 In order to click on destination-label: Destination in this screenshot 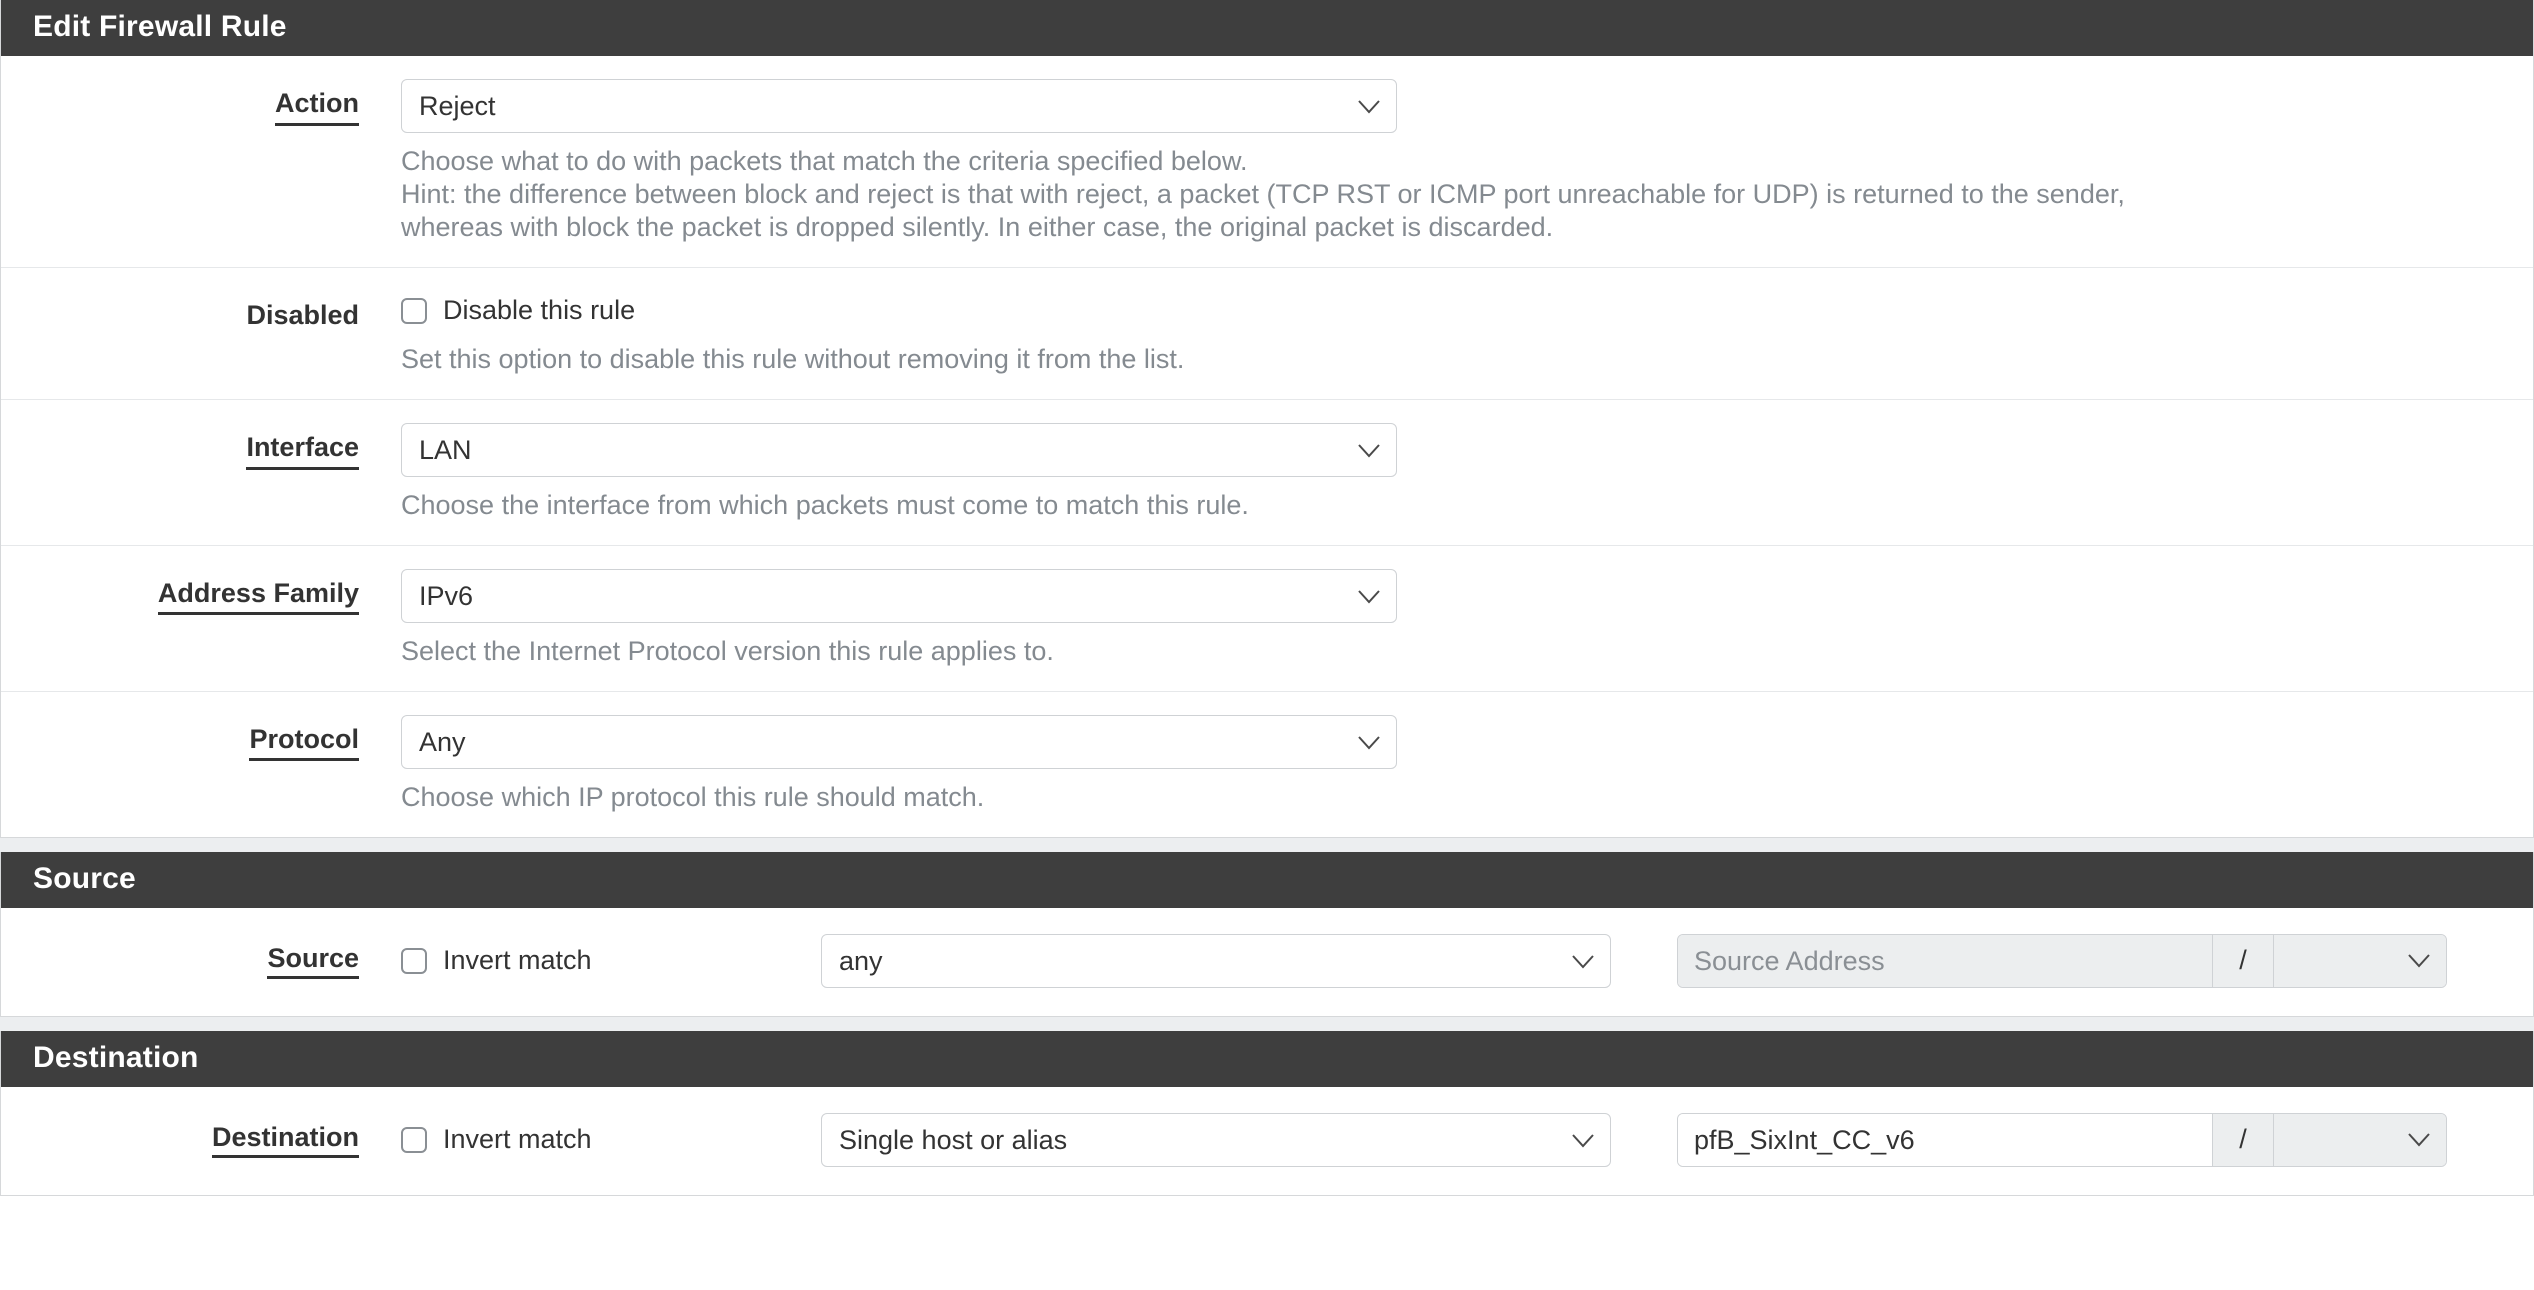, I will do `click(201, 1140)`.